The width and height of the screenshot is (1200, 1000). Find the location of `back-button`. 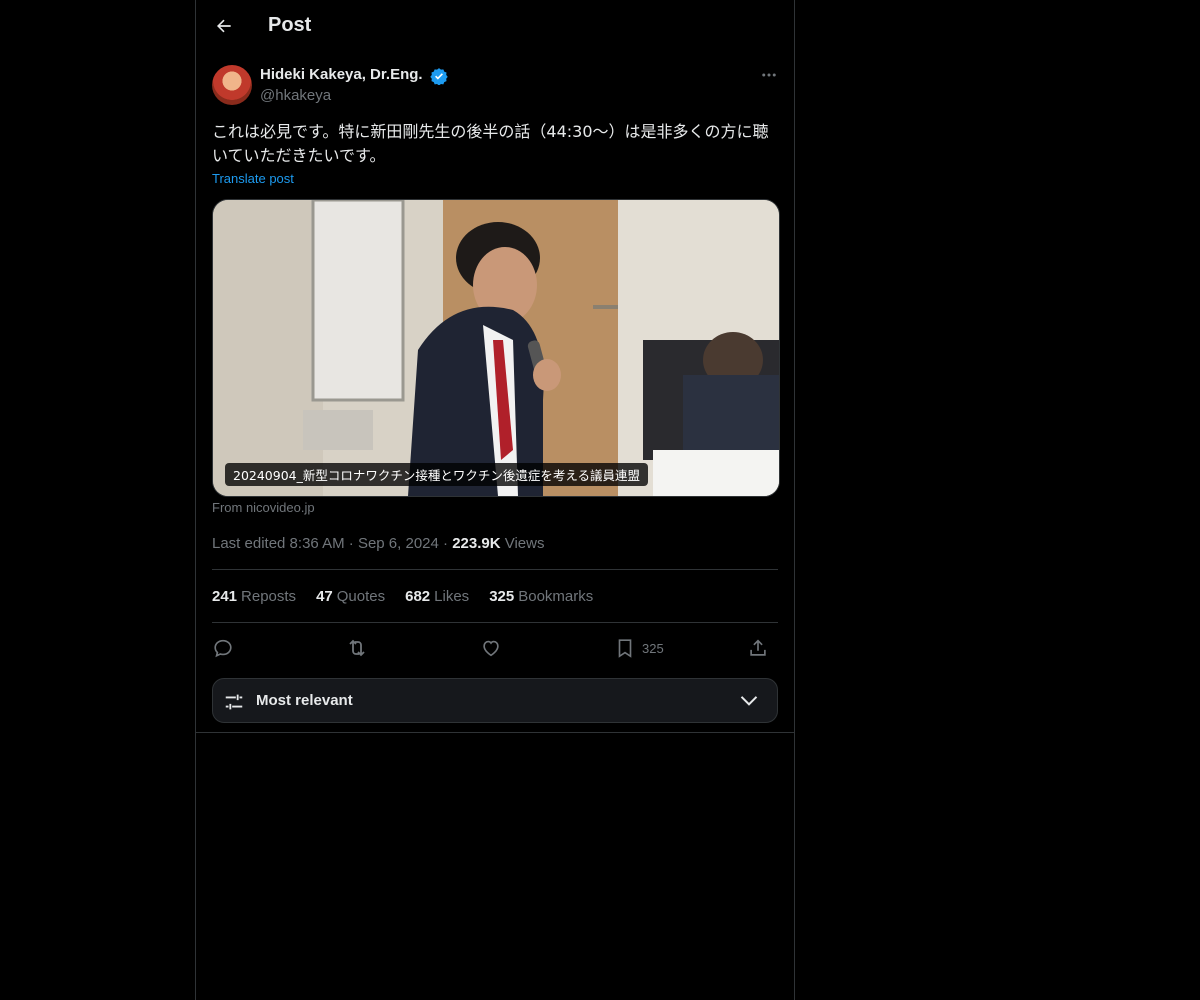

back-button is located at coordinates (224, 26).